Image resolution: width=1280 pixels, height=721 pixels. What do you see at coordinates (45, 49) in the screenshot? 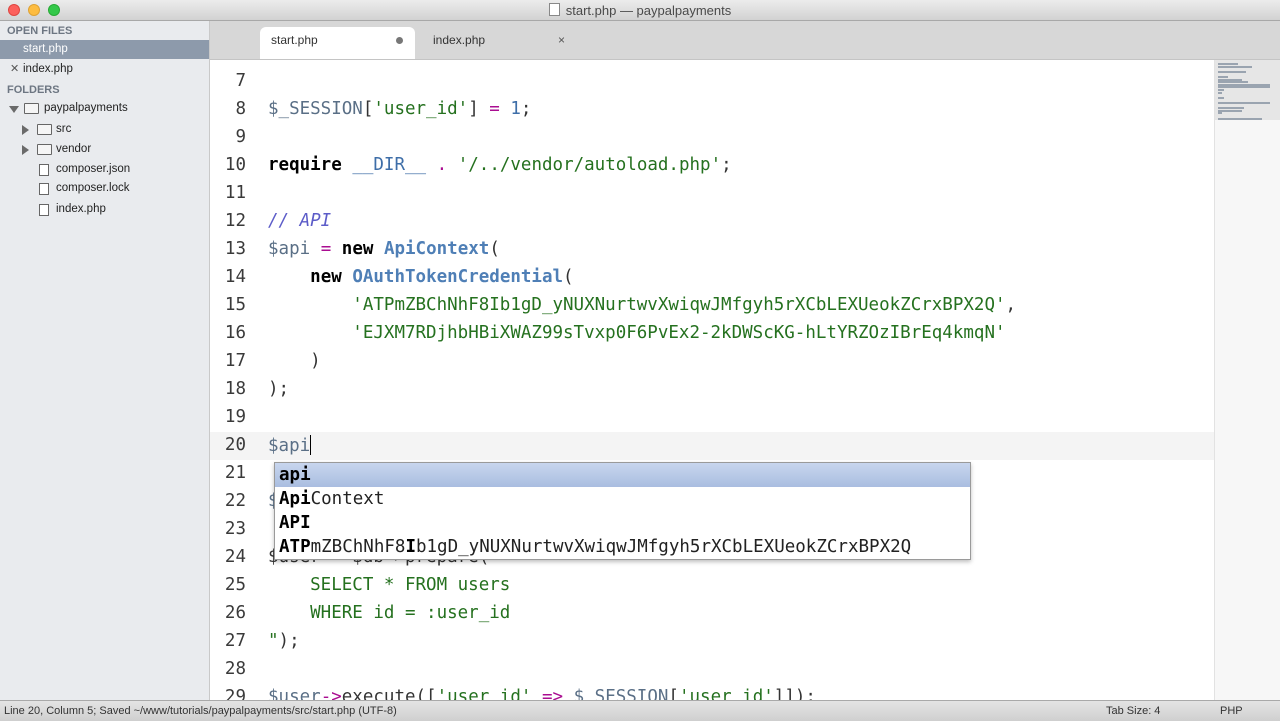
I see `open-file-label: start.php` at bounding box center [45, 49].